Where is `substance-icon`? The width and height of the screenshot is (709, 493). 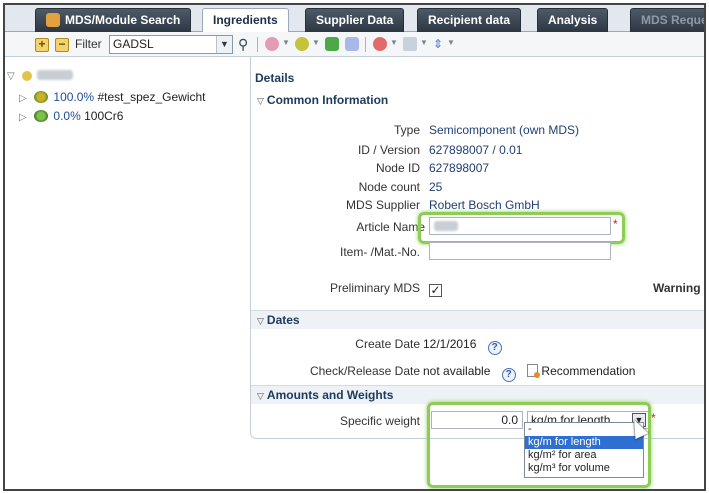 substance-icon is located at coordinates (41, 116).